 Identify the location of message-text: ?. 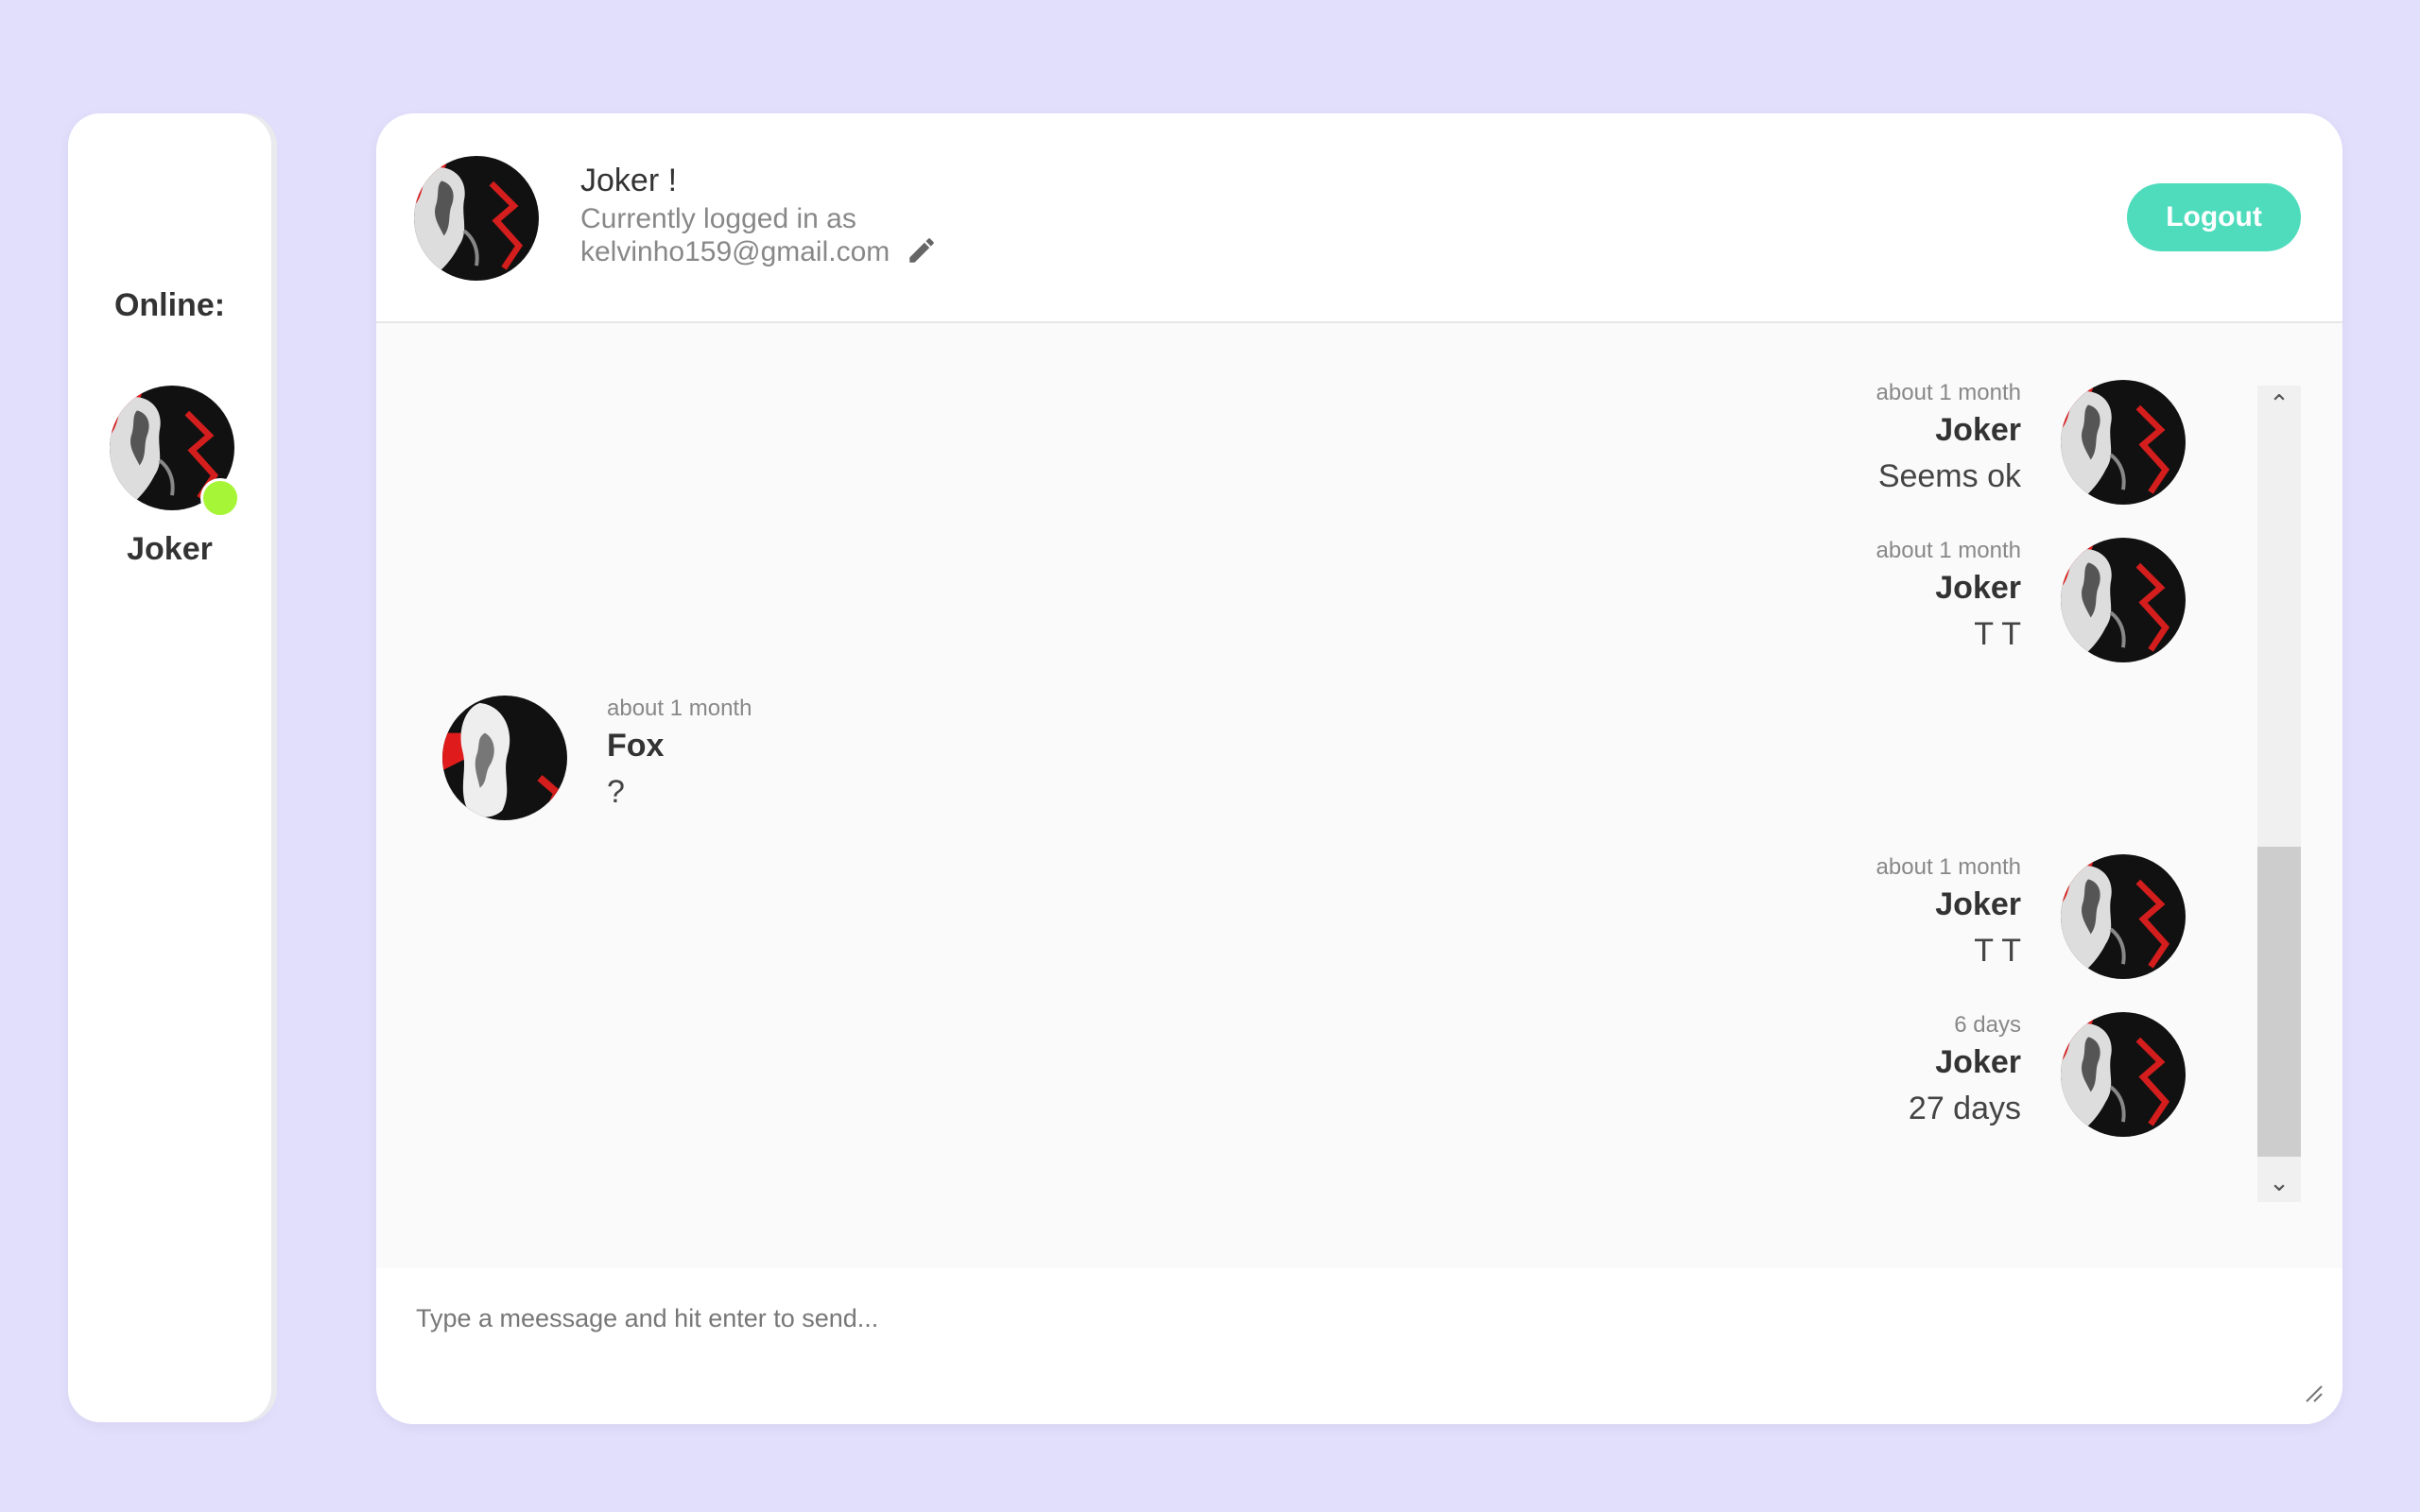
(616, 792).